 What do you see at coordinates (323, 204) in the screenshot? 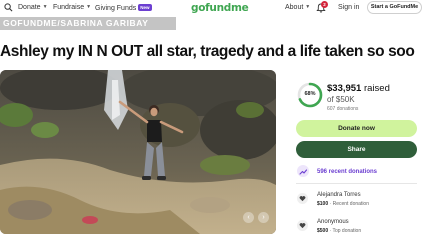
I see `donor-amount: $100` at bounding box center [323, 204].